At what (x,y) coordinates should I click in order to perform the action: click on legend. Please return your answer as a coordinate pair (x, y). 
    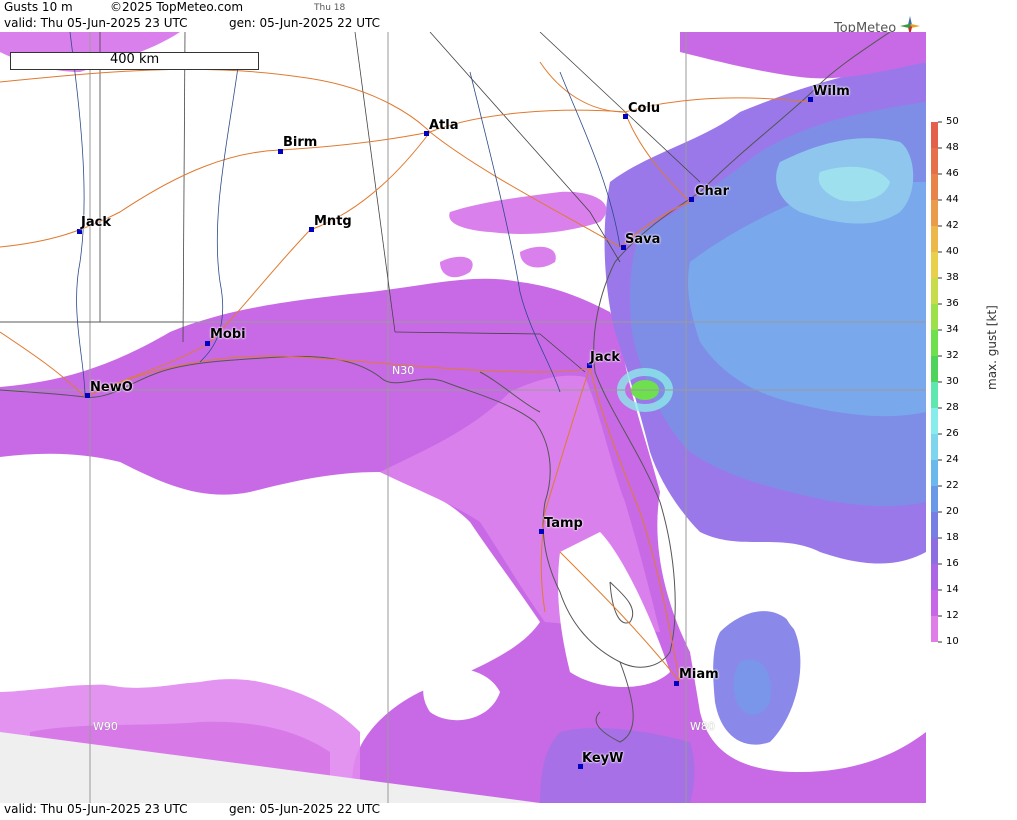
    Looking at the image, I should click on (971, 408).